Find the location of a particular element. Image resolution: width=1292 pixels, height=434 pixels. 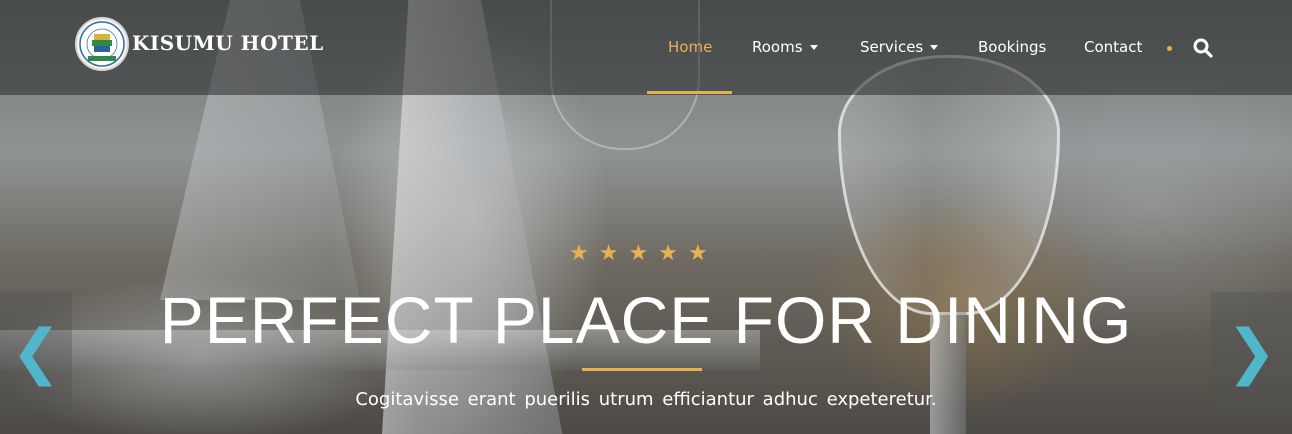

search-icon is located at coordinates (1203, 48).